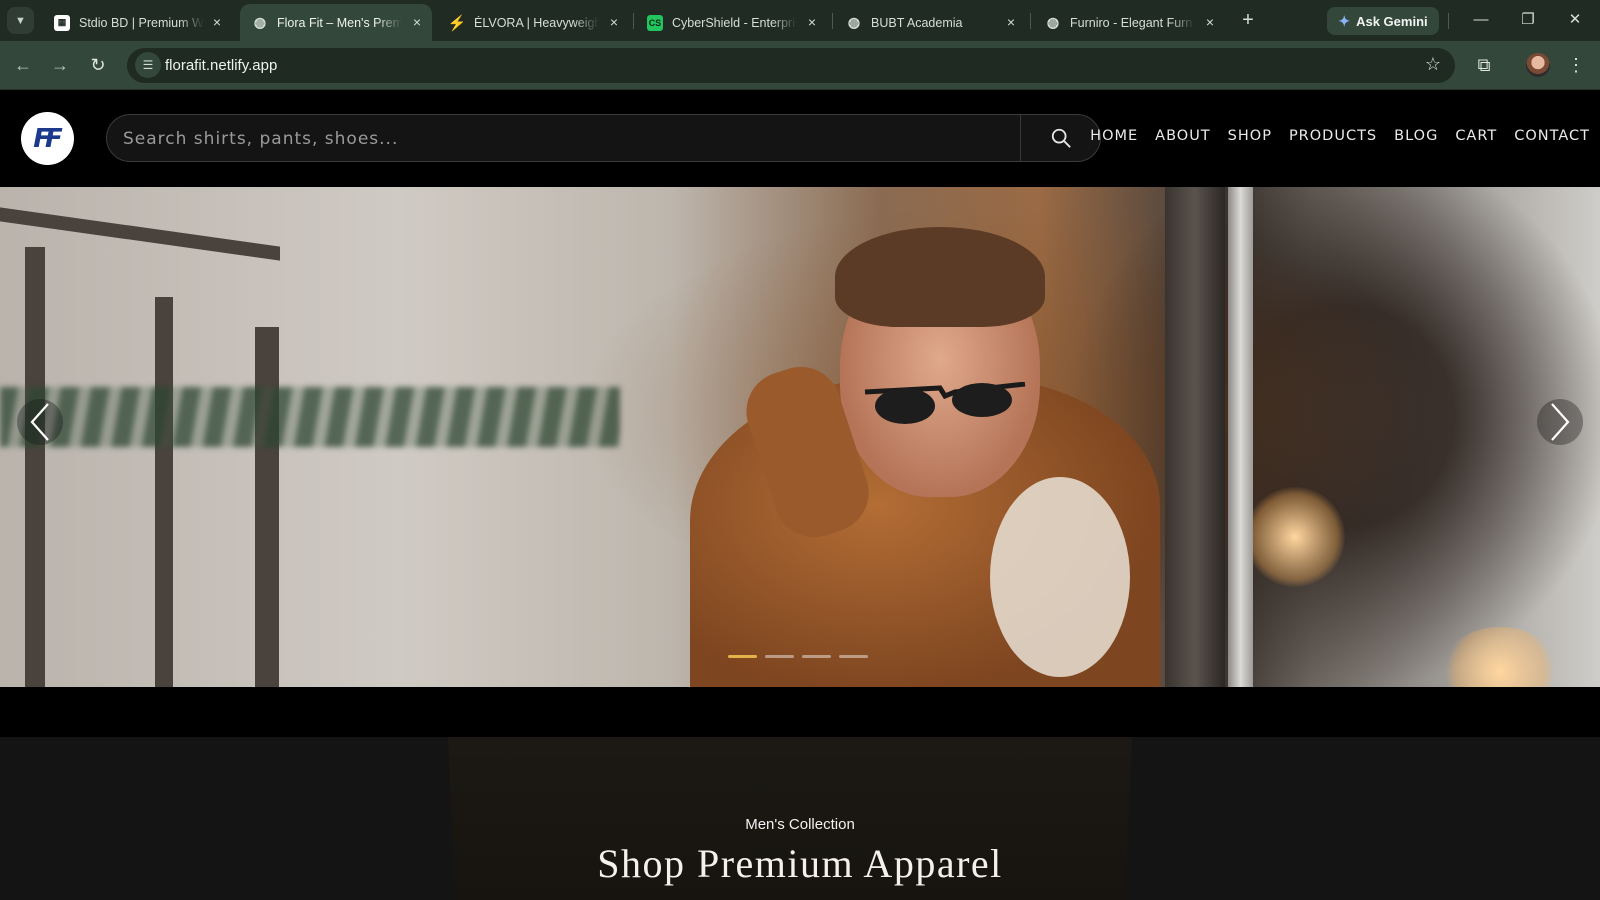 Image resolution: width=1600 pixels, height=900 pixels. I want to click on puzzle-icon: ⧉, so click(1484, 65).